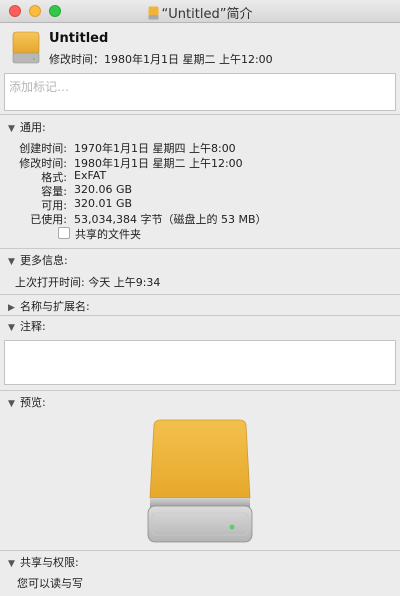 The height and width of the screenshot is (596, 400). What do you see at coordinates (90, 175) in the screenshot?
I see `info-value: ExFAT` at bounding box center [90, 175].